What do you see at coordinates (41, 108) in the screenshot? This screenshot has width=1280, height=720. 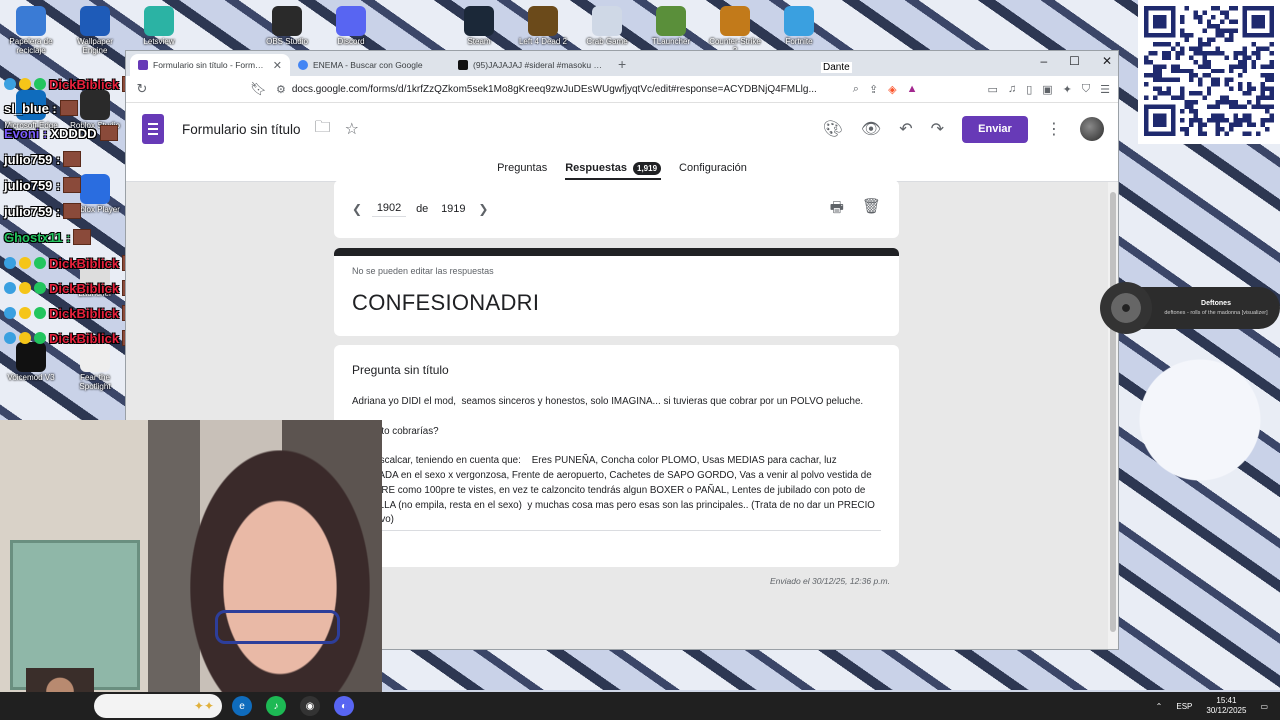 I see `chat-message: sl_blue :` at bounding box center [41, 108].